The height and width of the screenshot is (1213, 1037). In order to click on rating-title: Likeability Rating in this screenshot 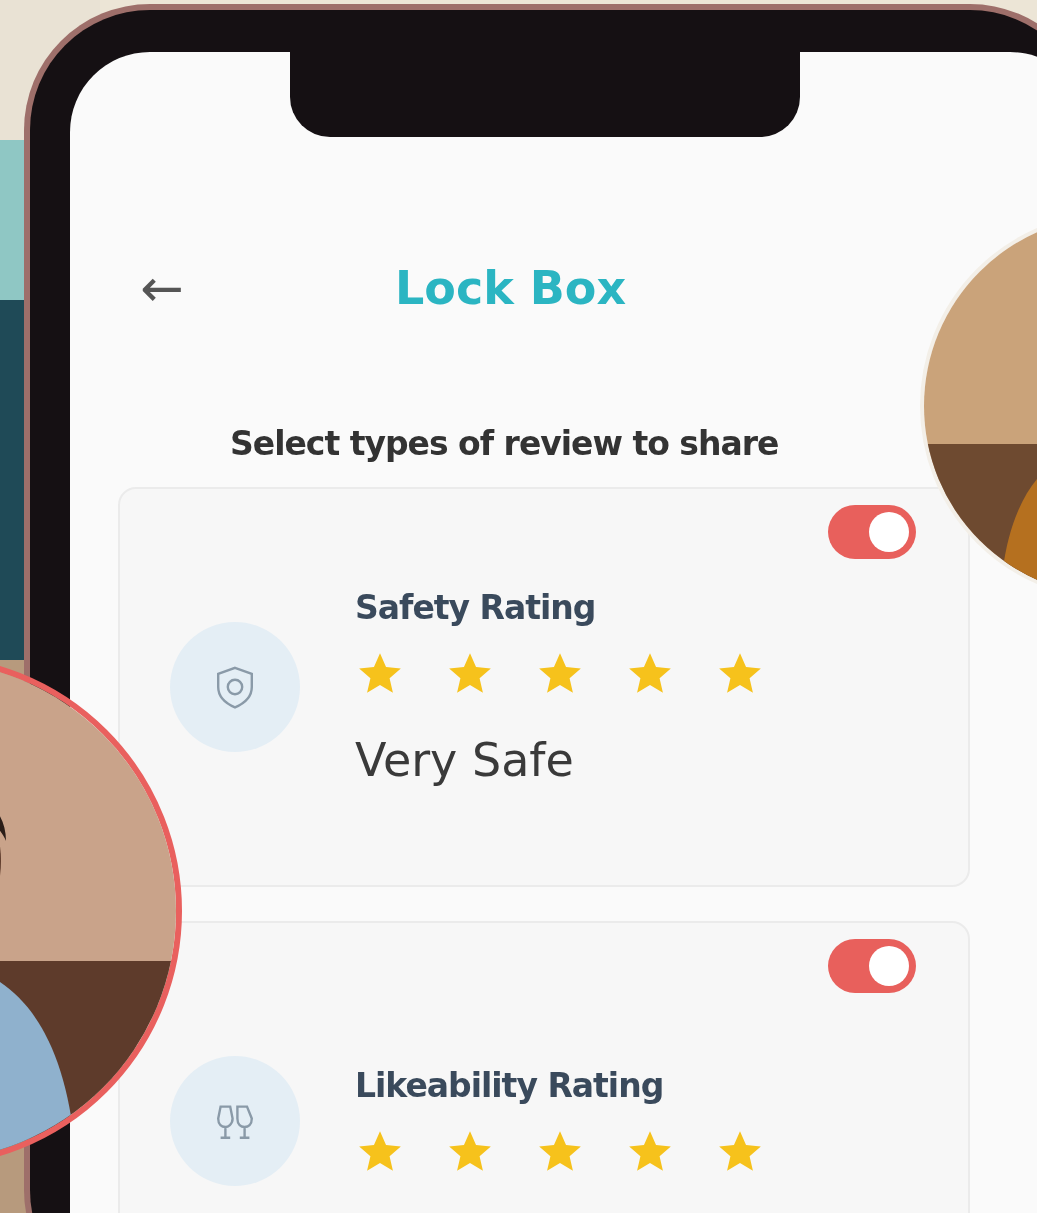, I will do `click(510, 1085)`.